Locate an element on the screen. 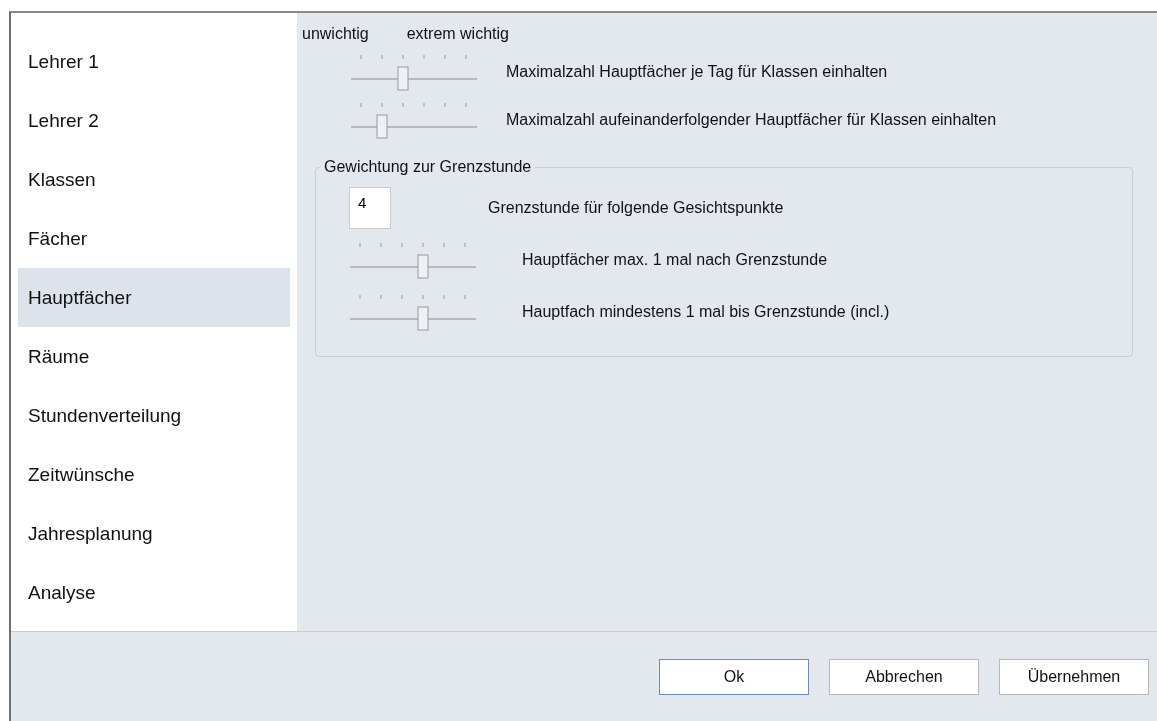  dialog-button: Übernehmen is located at coordinates (1074, 676).